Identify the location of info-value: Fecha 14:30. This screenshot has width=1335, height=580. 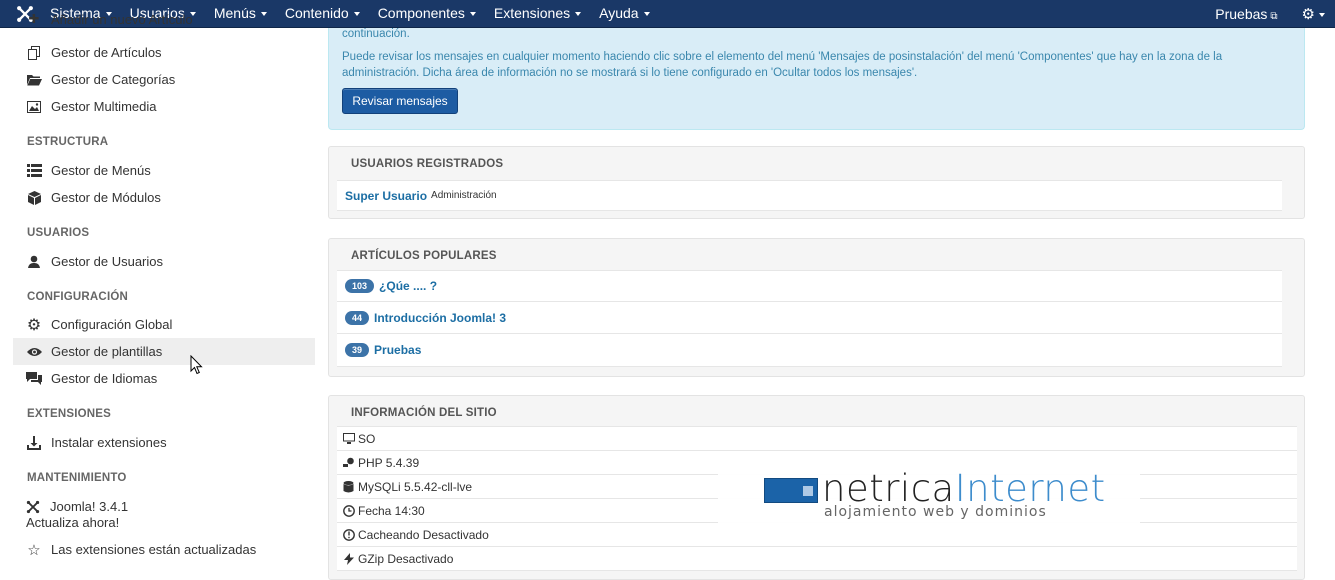
(391, 510).